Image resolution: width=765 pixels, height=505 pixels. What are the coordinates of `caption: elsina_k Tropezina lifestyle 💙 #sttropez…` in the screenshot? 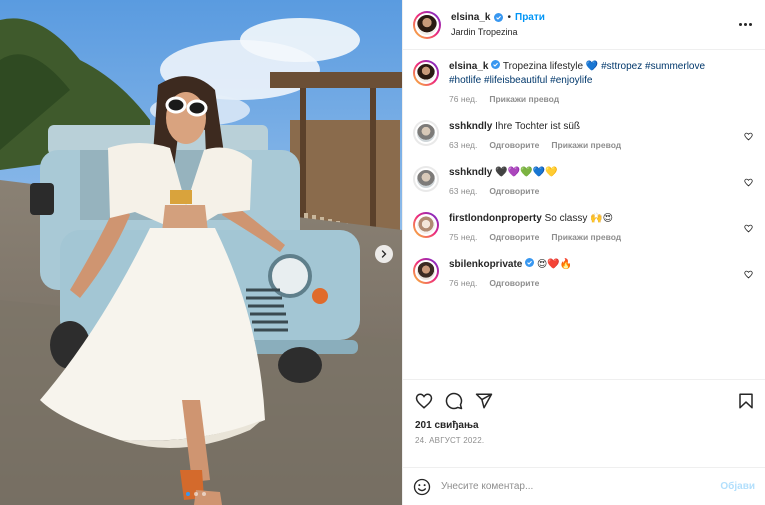 It's located at (584, 82).